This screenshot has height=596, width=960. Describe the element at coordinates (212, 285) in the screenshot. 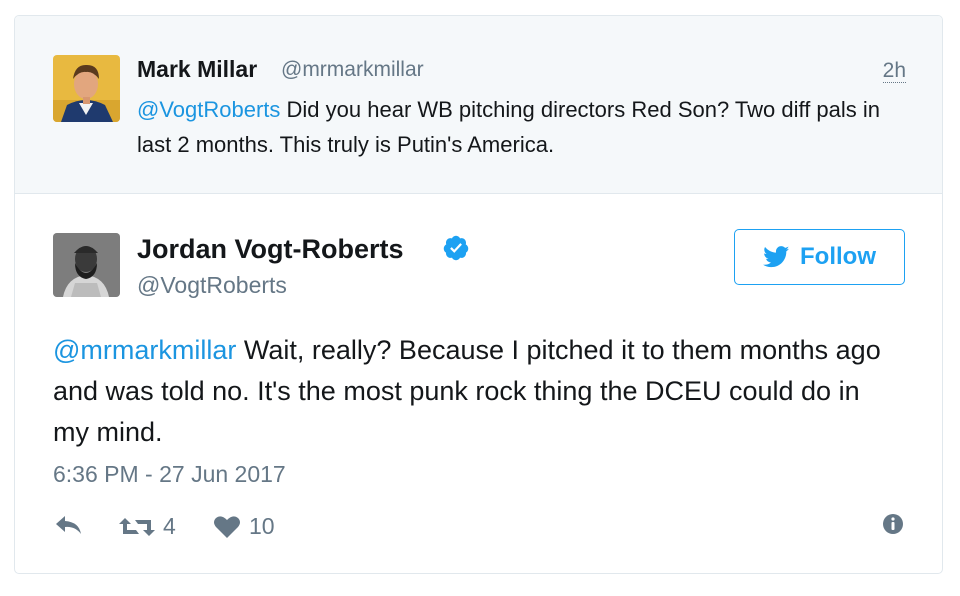

I see `tweet-author-handle: @VogtRoberts` at that location.